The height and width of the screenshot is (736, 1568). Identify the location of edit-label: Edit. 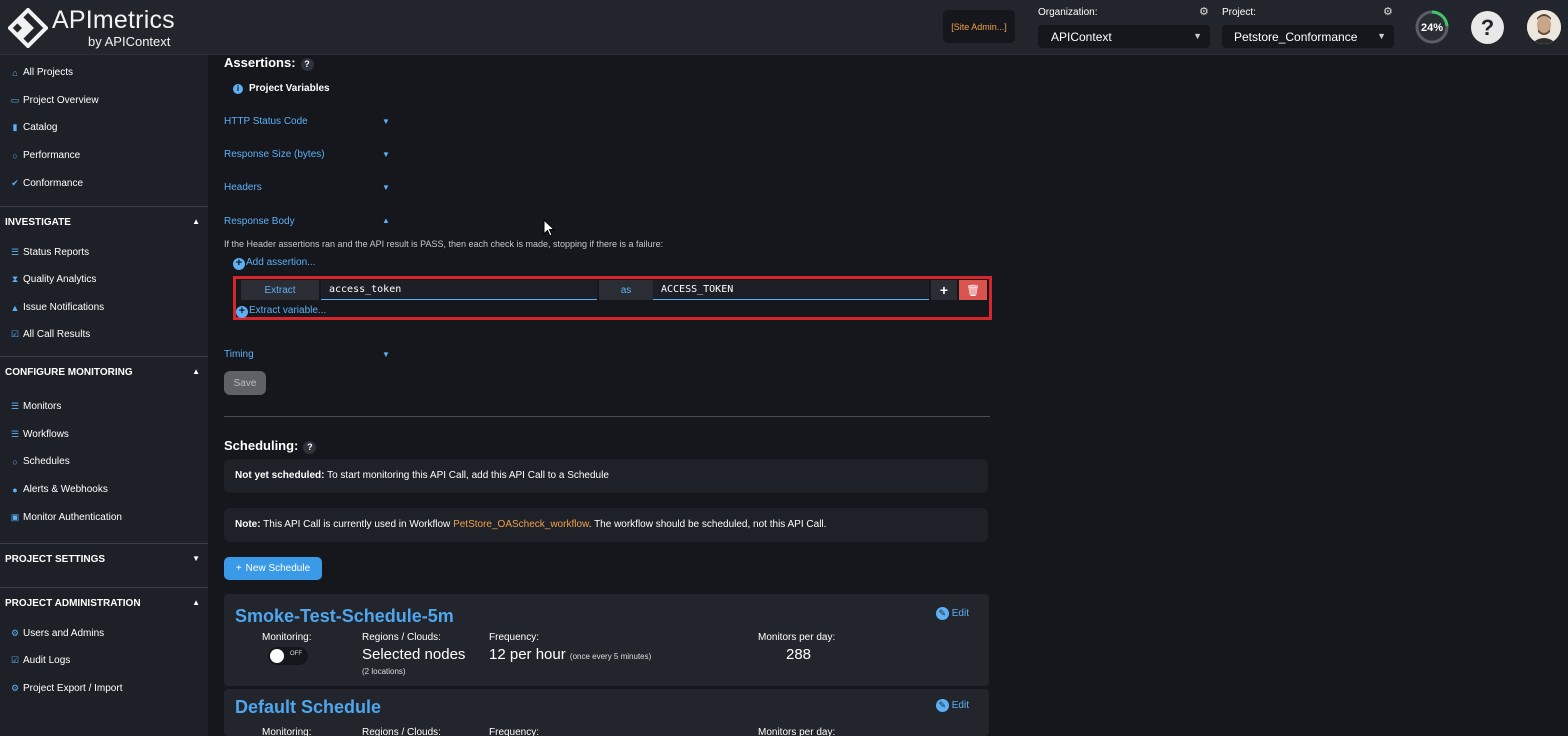
(960, 613).